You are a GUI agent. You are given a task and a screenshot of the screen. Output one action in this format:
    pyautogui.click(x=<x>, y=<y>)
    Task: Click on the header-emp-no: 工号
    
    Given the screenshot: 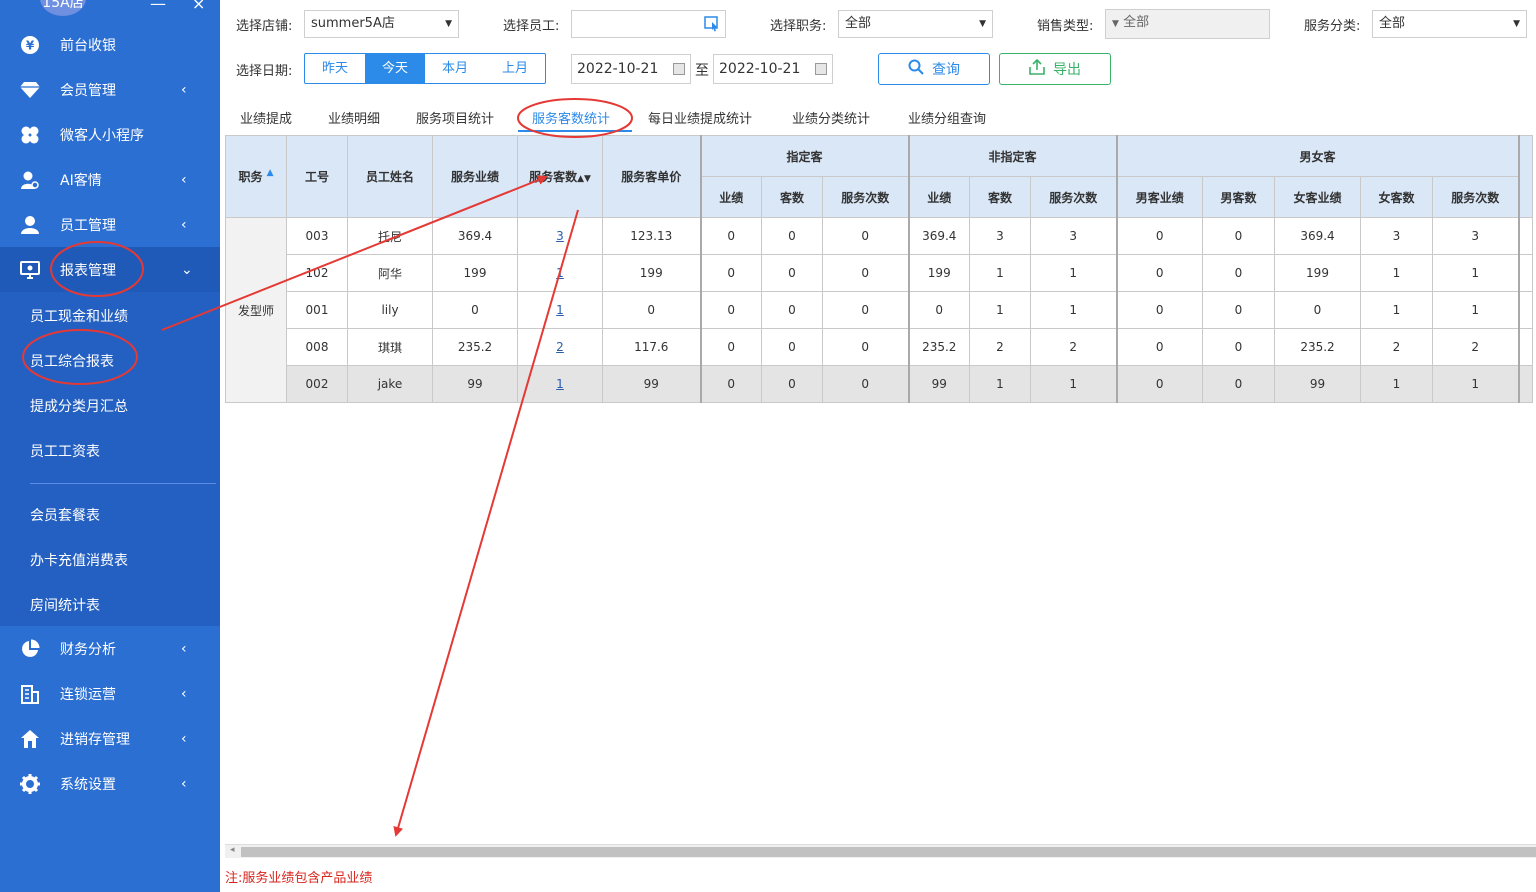 What is the action you would take?
    pyautogui.click(x=317, y=176)
    